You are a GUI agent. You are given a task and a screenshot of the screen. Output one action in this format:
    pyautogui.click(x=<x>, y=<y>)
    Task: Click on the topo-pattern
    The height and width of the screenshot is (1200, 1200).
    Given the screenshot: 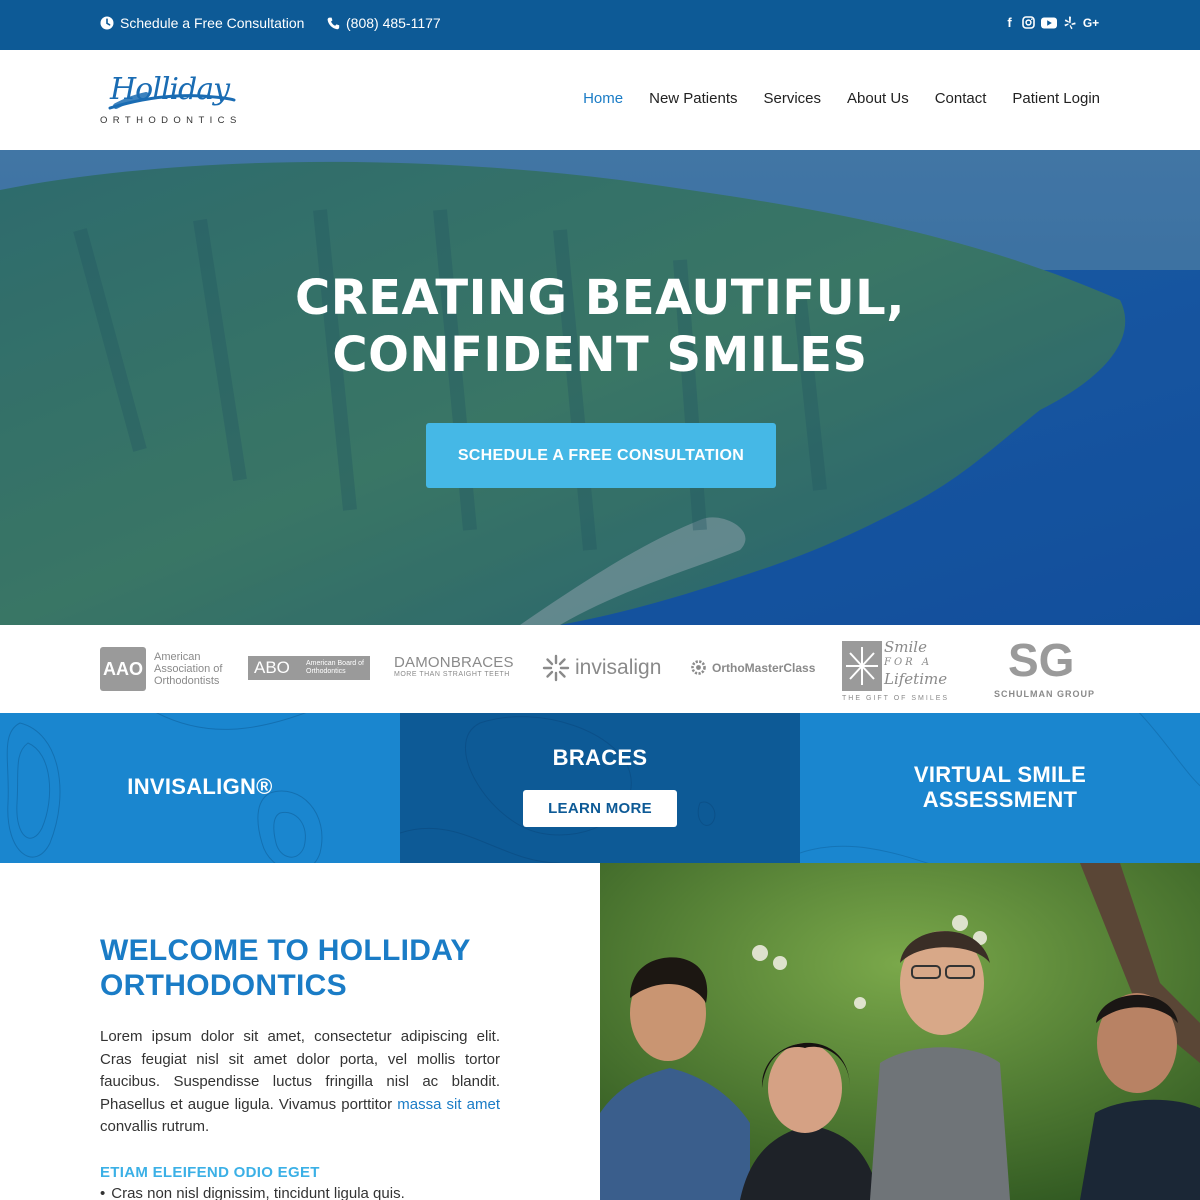 What is the action you would take?
    pyautogui.click(x=558, y=789)
    